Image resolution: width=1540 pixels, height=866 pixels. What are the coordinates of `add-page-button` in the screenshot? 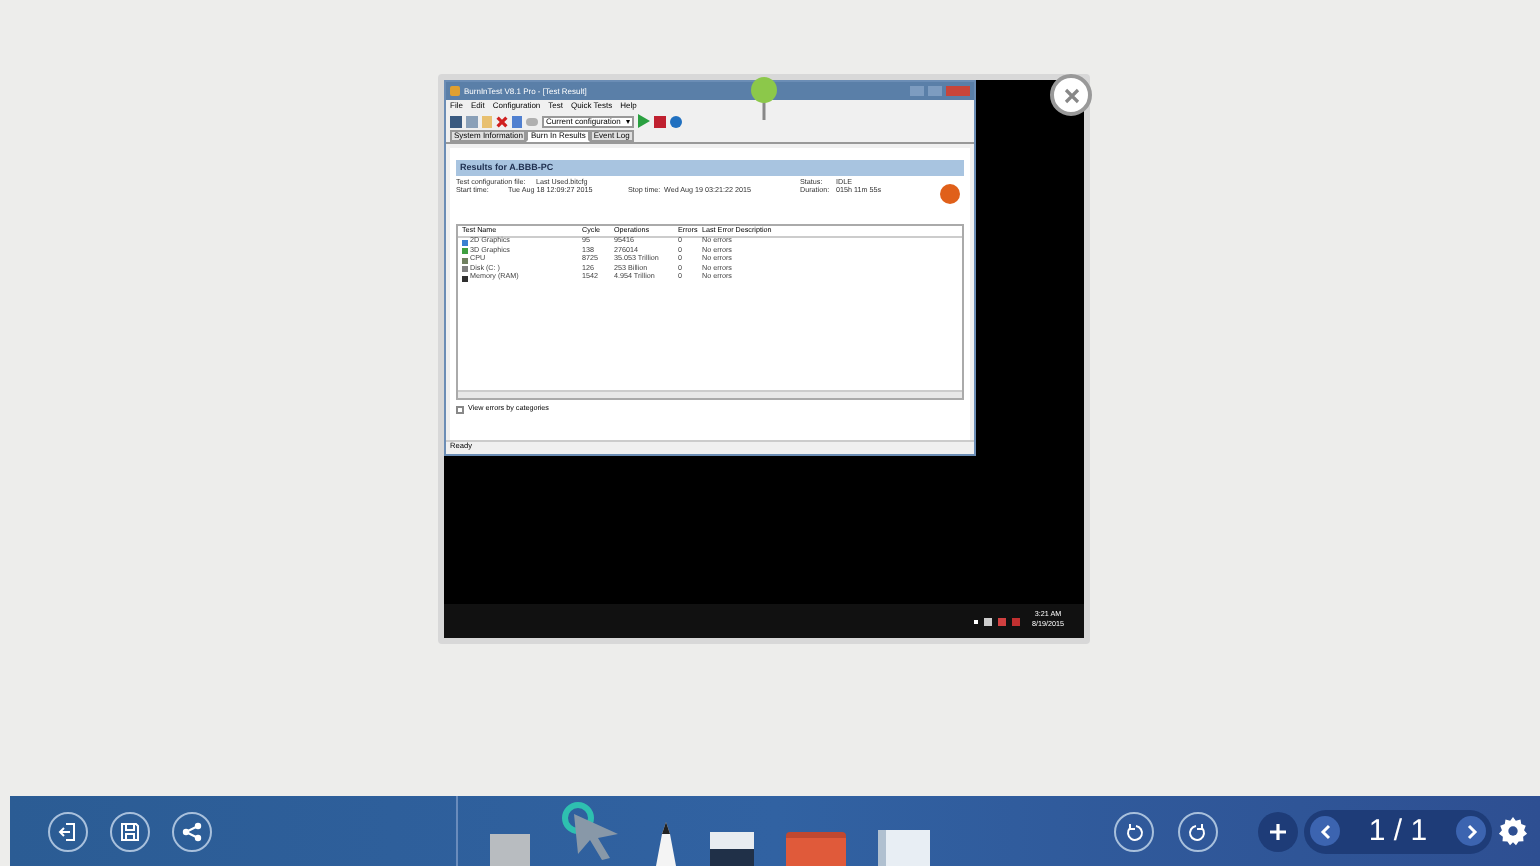 It's located at (1278, 831).